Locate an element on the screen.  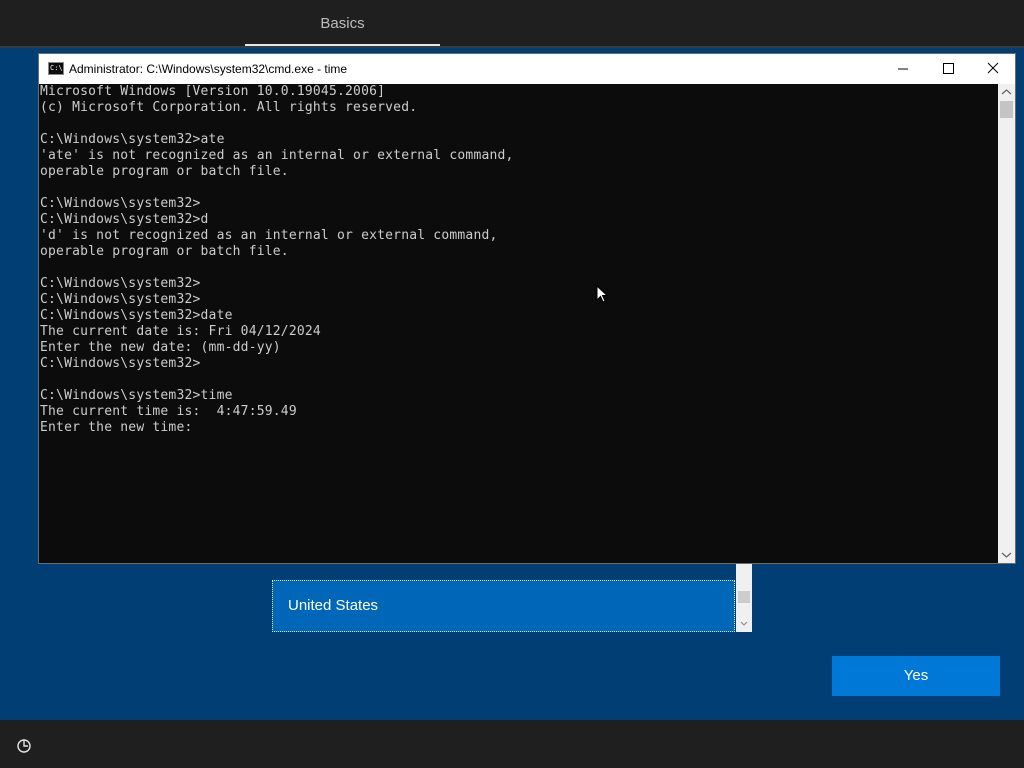
maximize-icon is located at coordinates (948, 68).